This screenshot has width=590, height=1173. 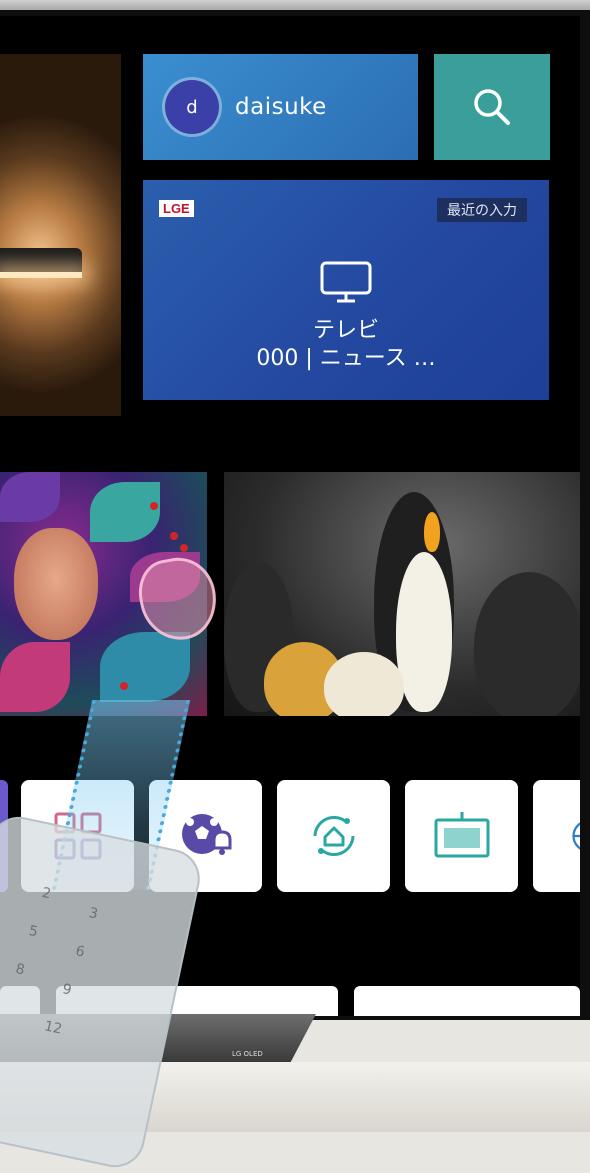 I want to click on lamp-glow, so click(x=41, y=275).